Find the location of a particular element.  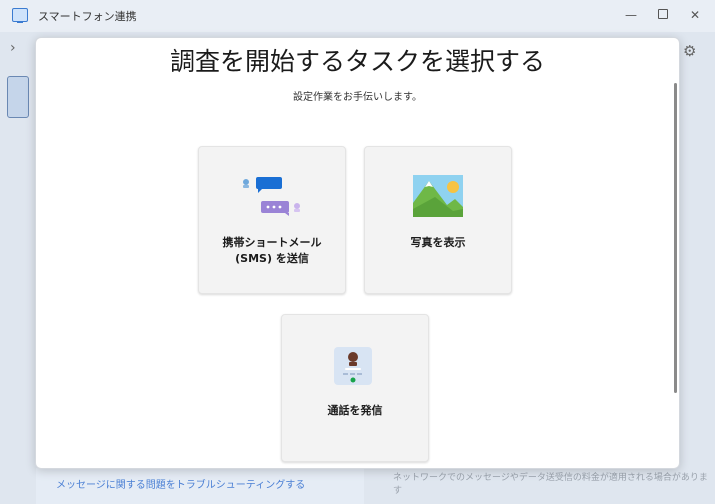

chevron-right-icon: › is located at coordinates (13, 48).